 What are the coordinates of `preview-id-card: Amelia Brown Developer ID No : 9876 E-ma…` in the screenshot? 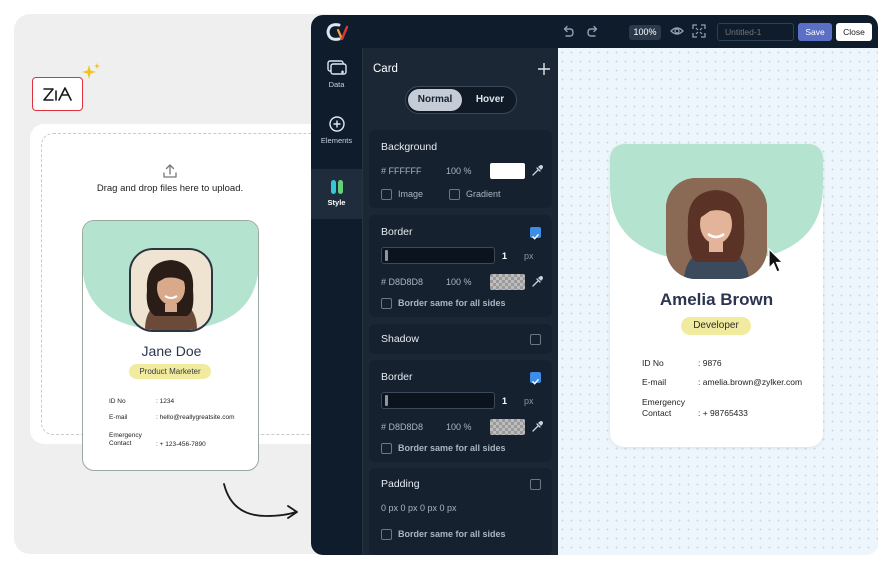 It's located at (716, 295).